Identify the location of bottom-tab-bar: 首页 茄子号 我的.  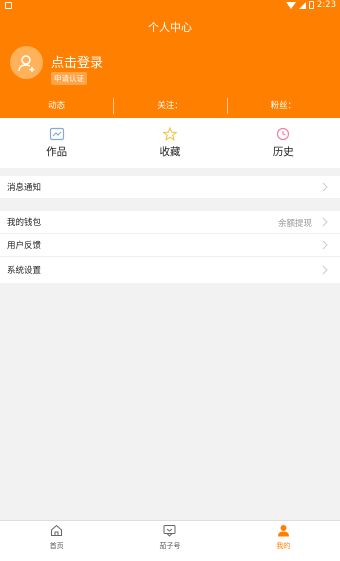
(170, 540).